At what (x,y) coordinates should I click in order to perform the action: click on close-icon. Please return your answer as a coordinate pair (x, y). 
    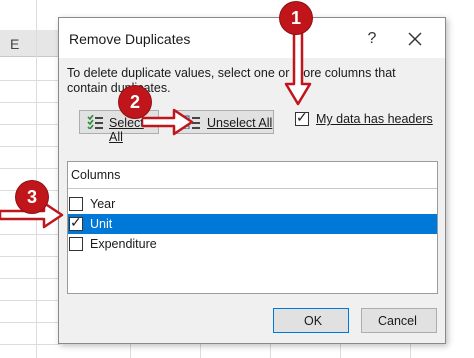
    Looking at the image, I should click on (415, 39).